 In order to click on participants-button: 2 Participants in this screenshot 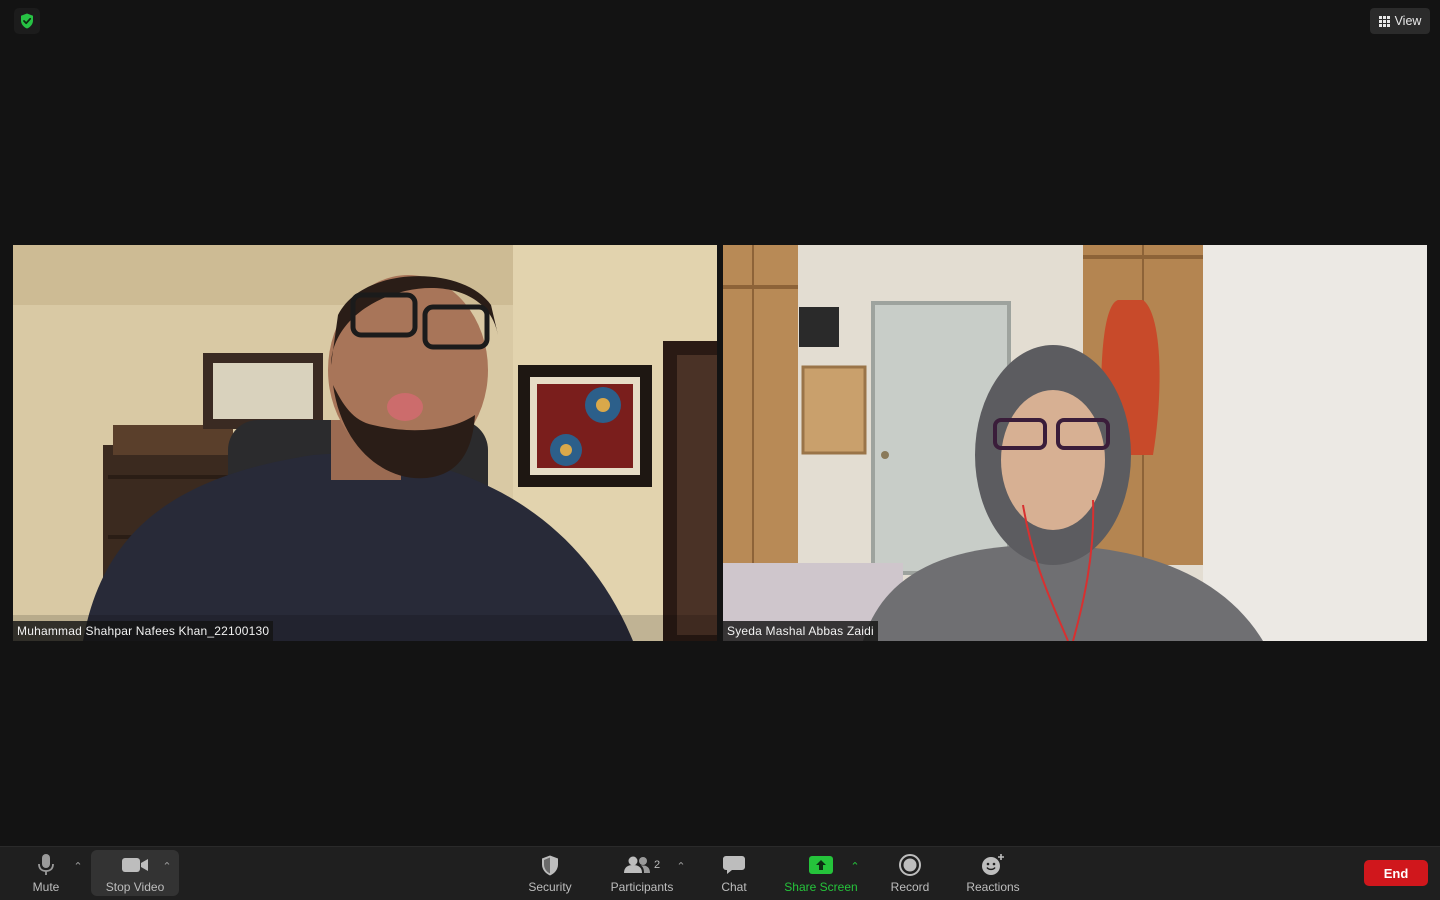, I will do `click(642, 873)`.